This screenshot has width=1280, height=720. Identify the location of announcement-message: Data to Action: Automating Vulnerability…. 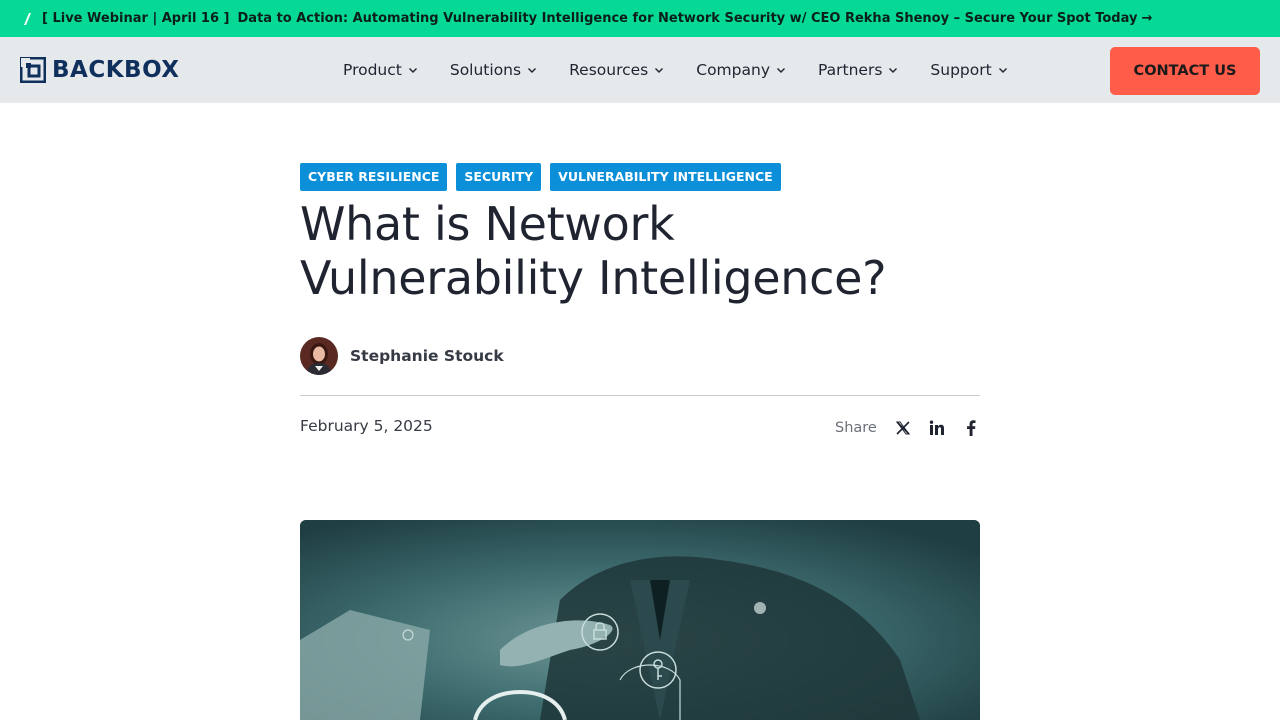
(688, 18).